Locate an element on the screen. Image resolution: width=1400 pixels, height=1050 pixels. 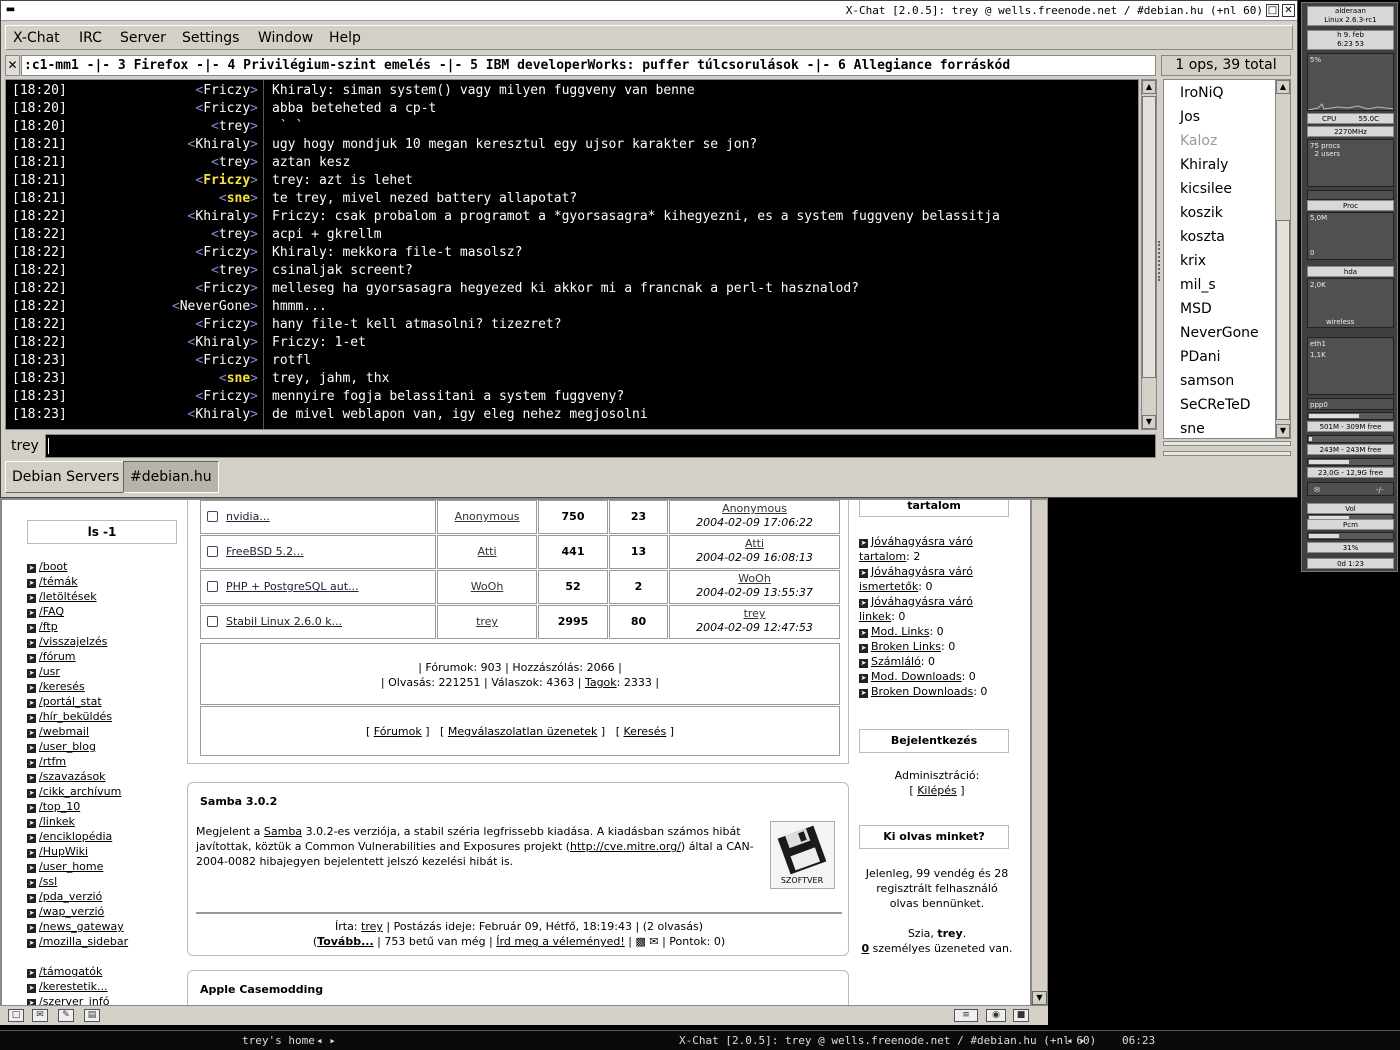
nav-item: ➤/támogatók is located at coordinates (64, 971).